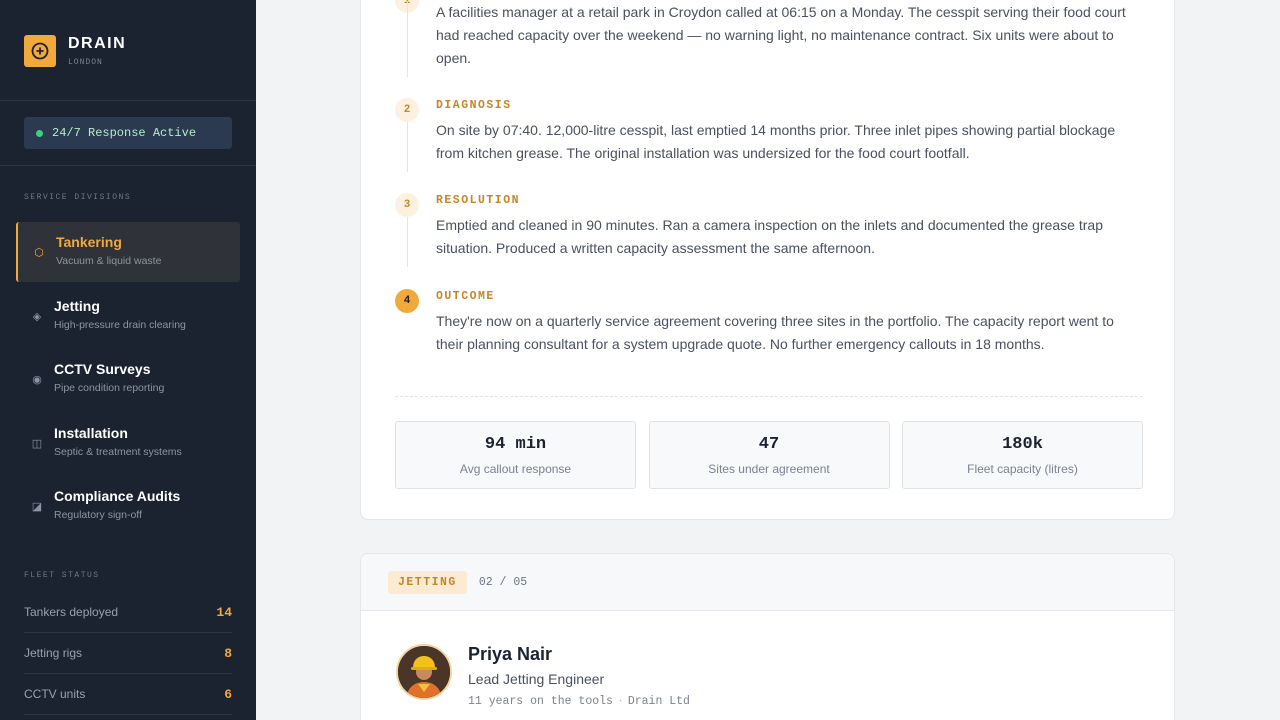 Image resolution: width=1280 pixels, height=720 pixels. I want to click on hexagon-icon: ⬡, so click(39, 253).